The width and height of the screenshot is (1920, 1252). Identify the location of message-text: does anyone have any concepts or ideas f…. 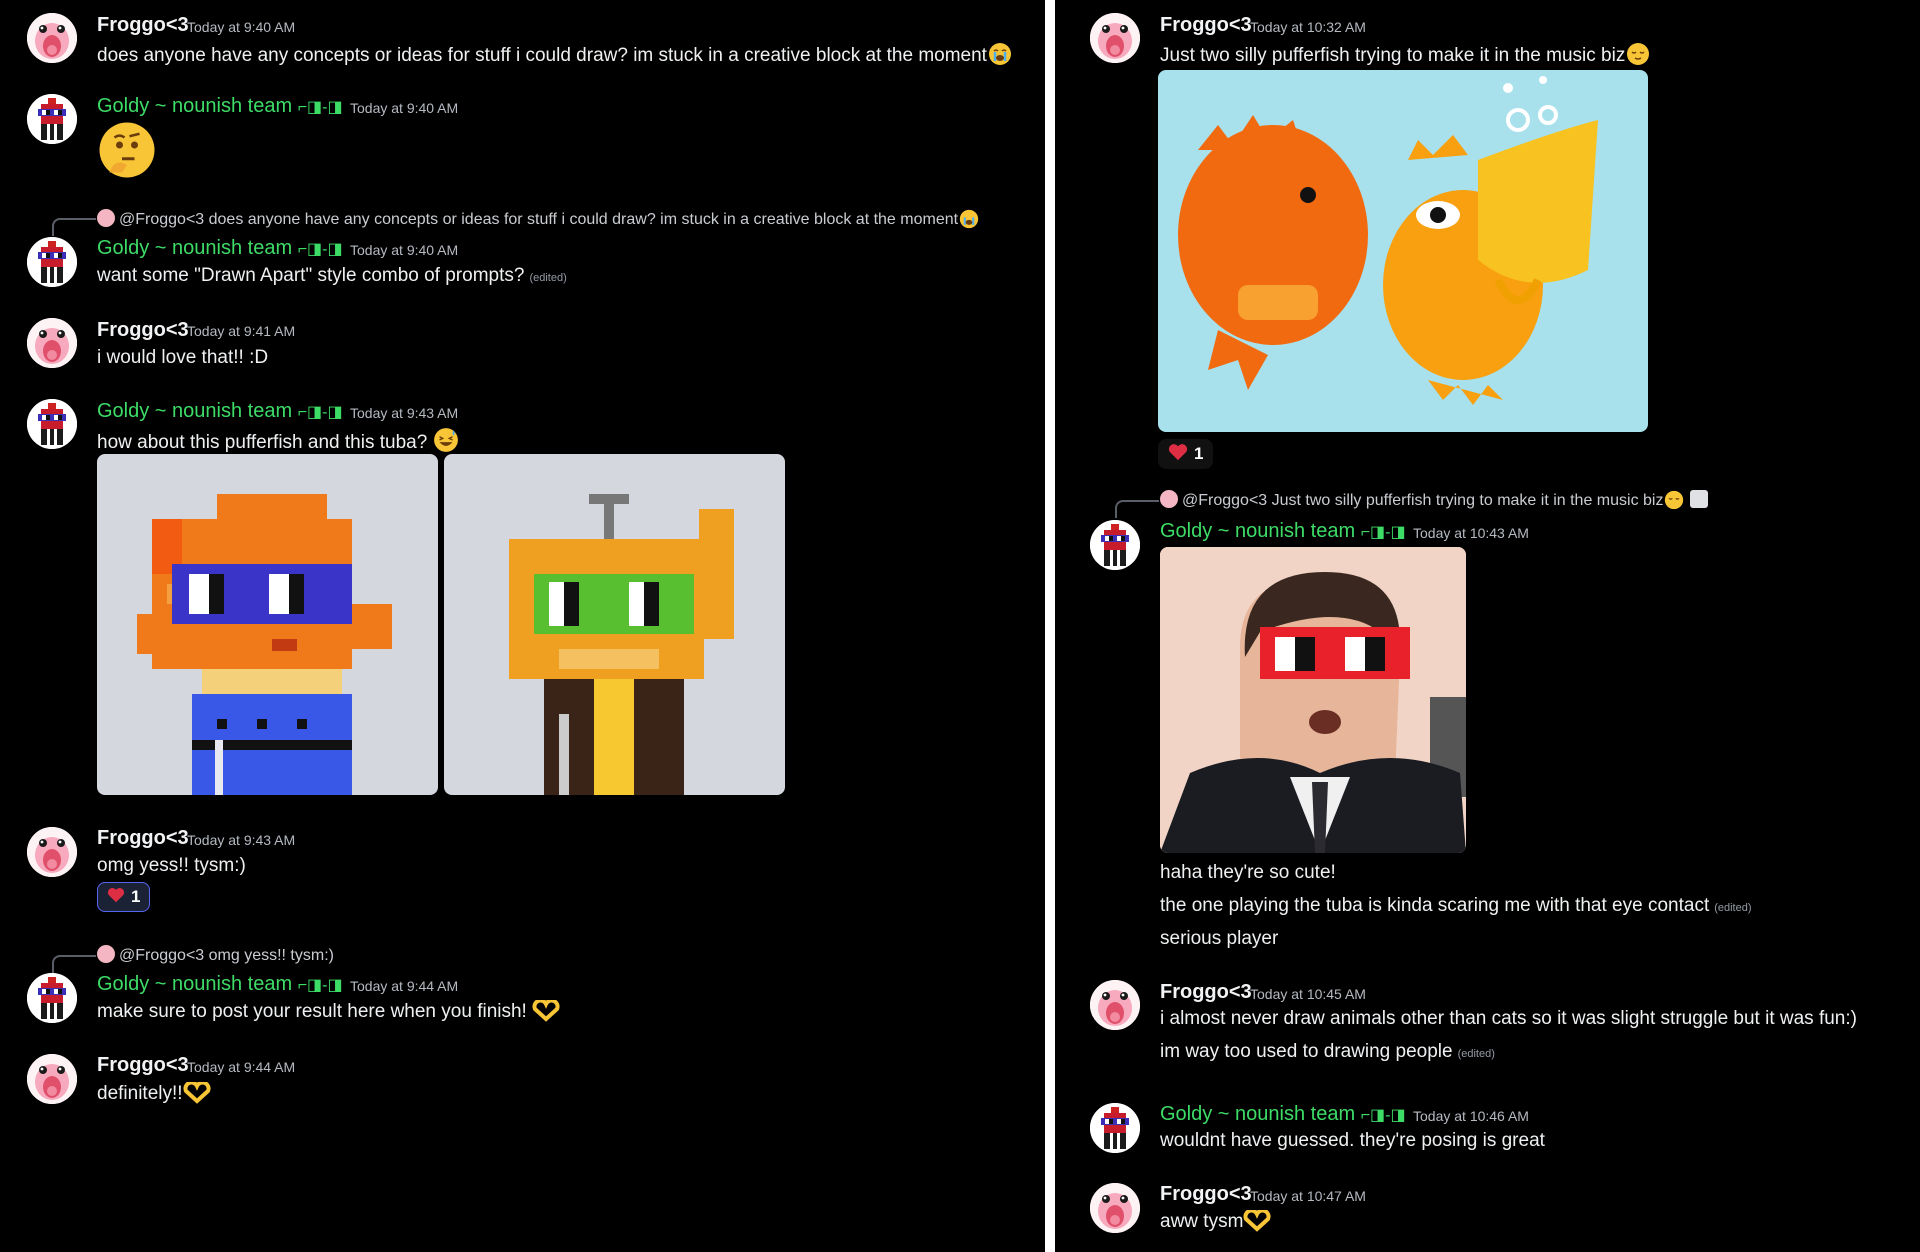
(555, 57).